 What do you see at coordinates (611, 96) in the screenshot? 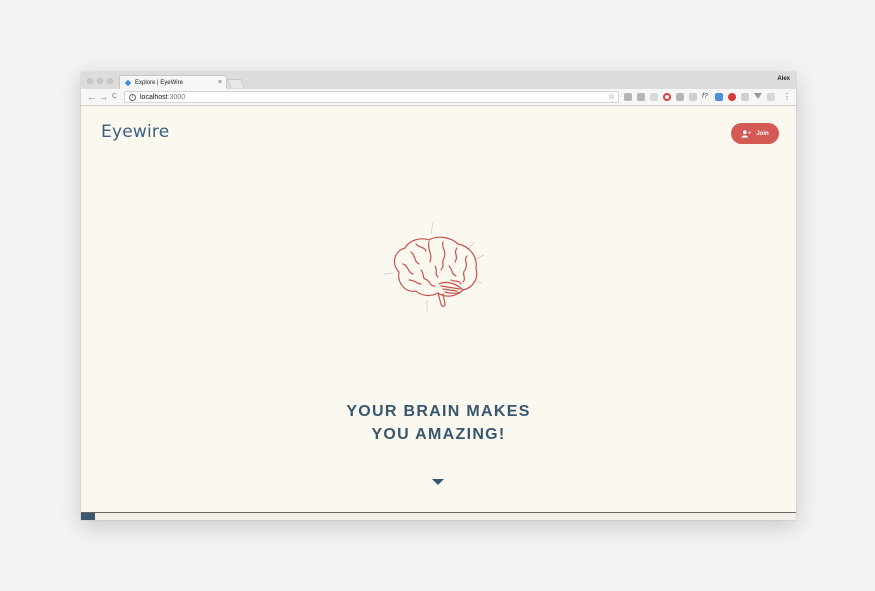
I see `bookmark-star-icon: ☆` at bounding box center [611, 96].